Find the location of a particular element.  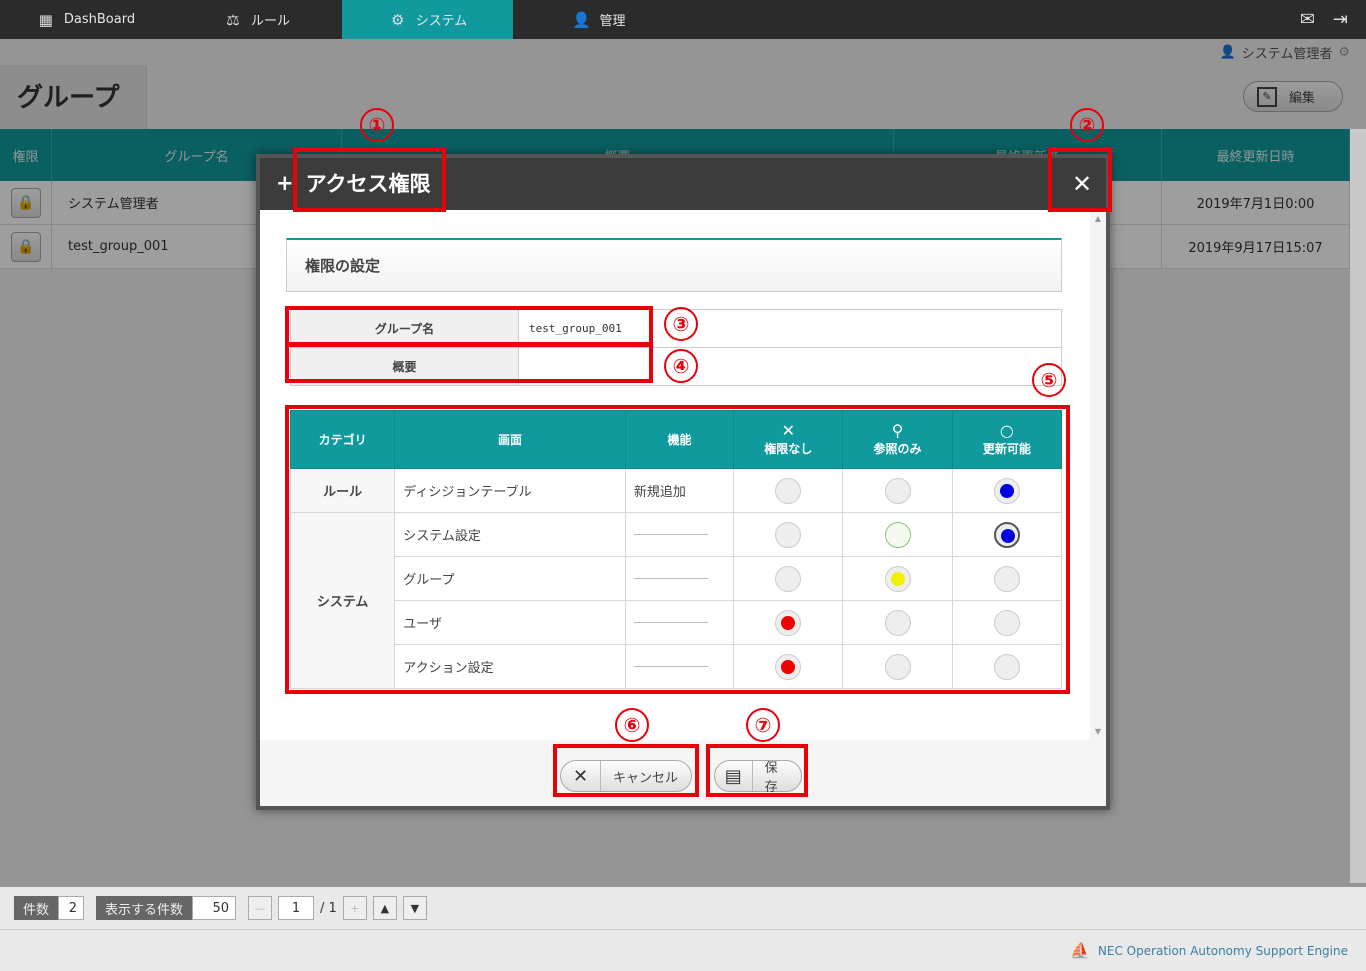

count-label: 件数 is located at coordinates (36, 908).